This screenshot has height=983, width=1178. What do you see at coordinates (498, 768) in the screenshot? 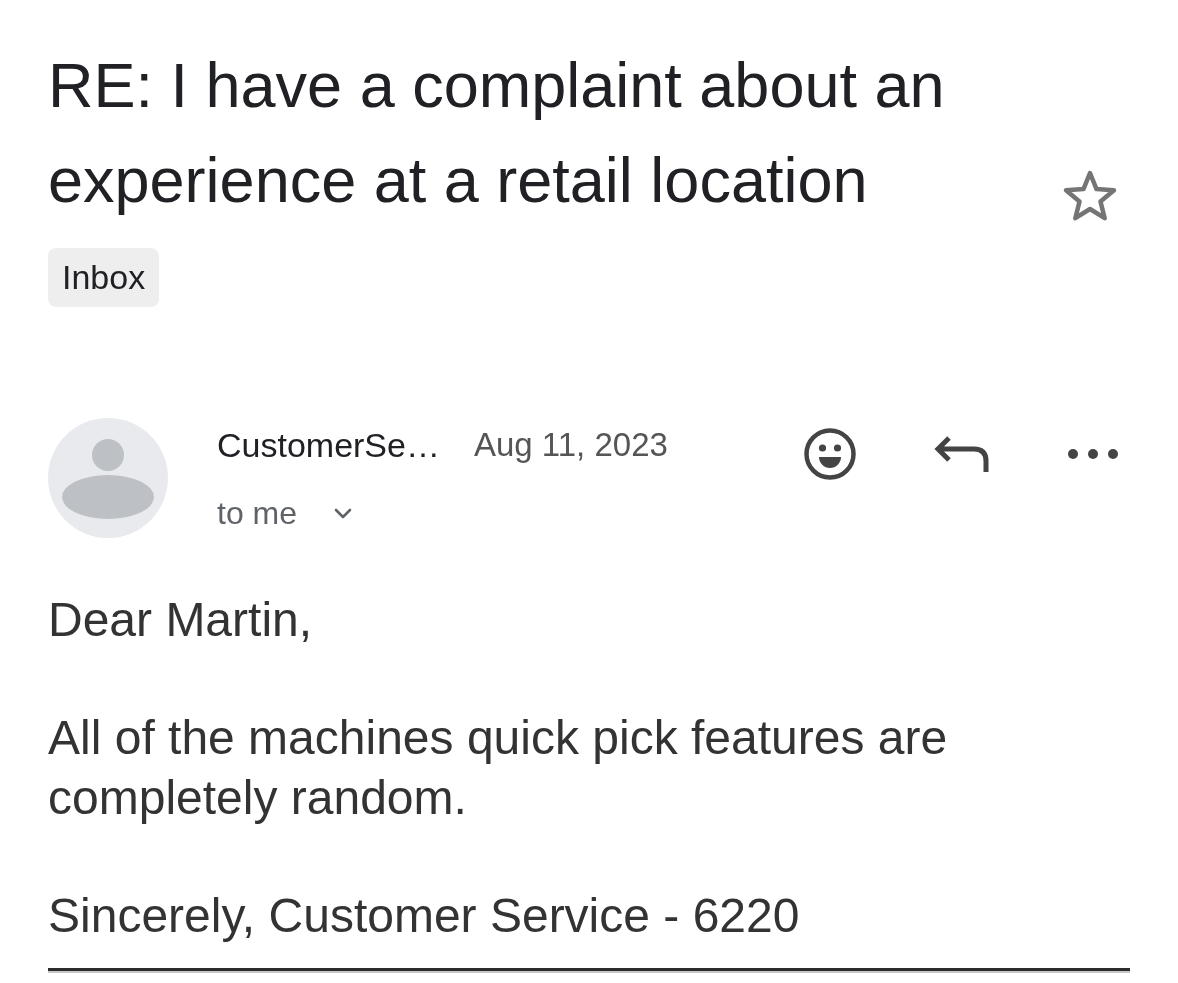
I see `body-paragraph: All of the machines quick pick features are completely random.` at bounding box center [498, 768].